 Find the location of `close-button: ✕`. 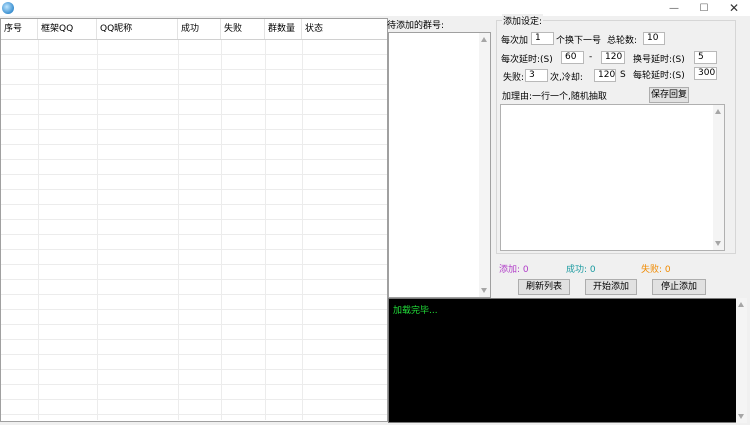

close-button: ✕ is located at coordinates (734, 8).